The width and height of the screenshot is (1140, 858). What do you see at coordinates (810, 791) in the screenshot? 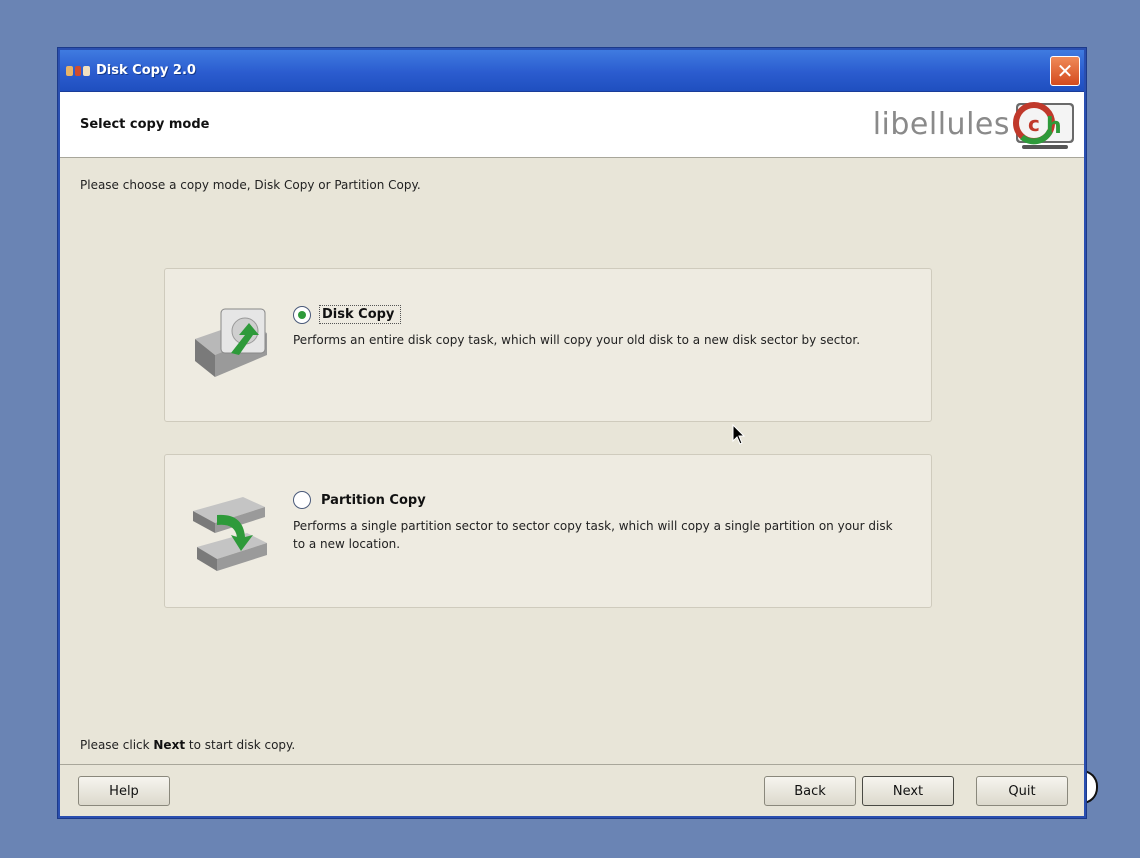
I see `back-button: Back` at bounding box center [810, 791].